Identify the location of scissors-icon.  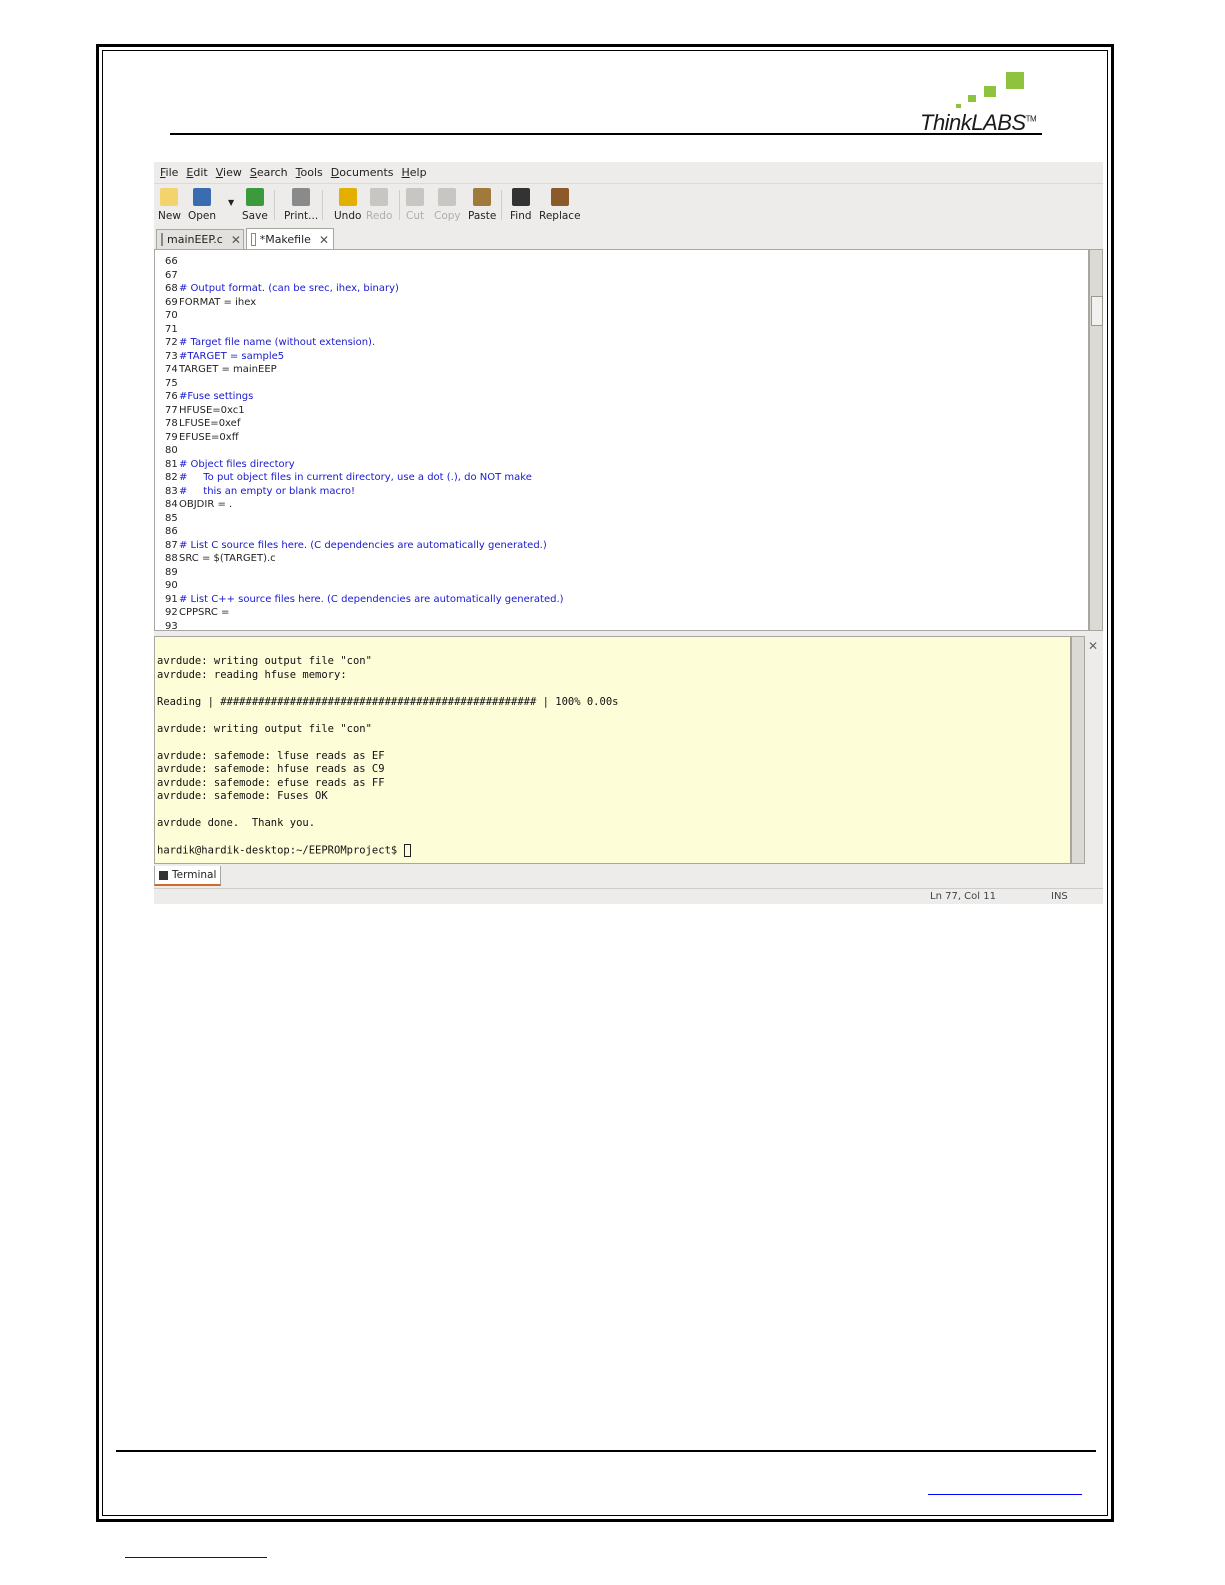
(415, 197).